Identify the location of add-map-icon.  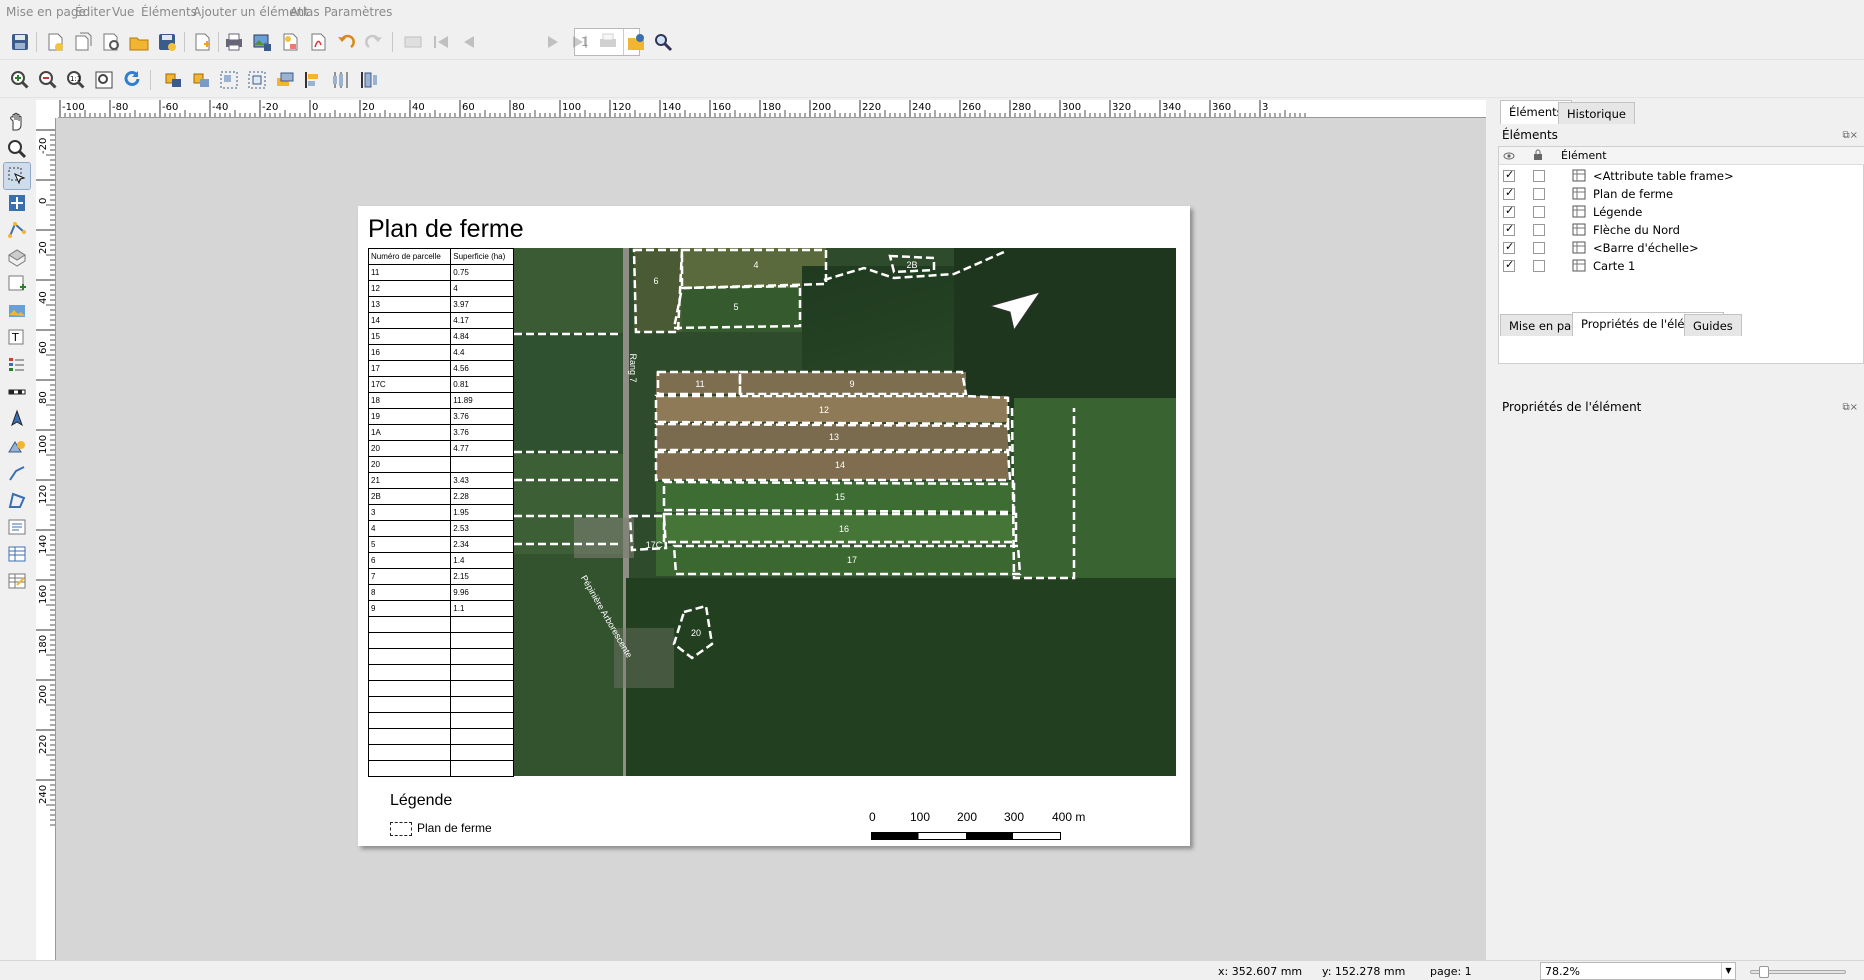
(17, 284).